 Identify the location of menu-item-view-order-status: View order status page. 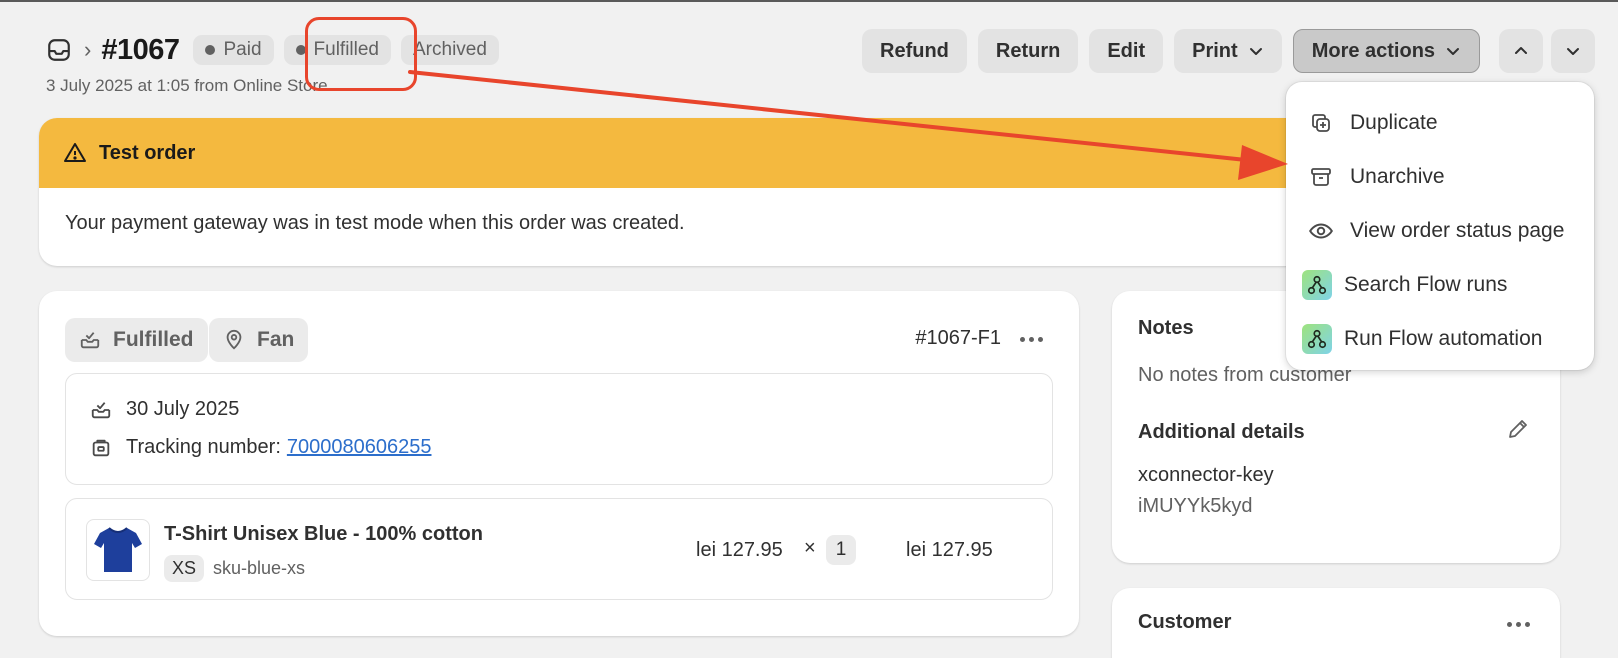
(1440, 231).